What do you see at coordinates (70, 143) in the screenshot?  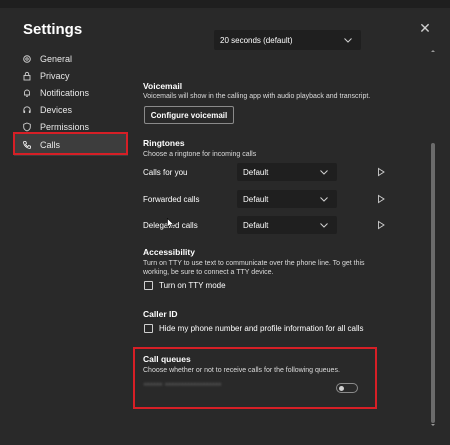 I see `calls-highlight-box` at bounding box center [70, 143].